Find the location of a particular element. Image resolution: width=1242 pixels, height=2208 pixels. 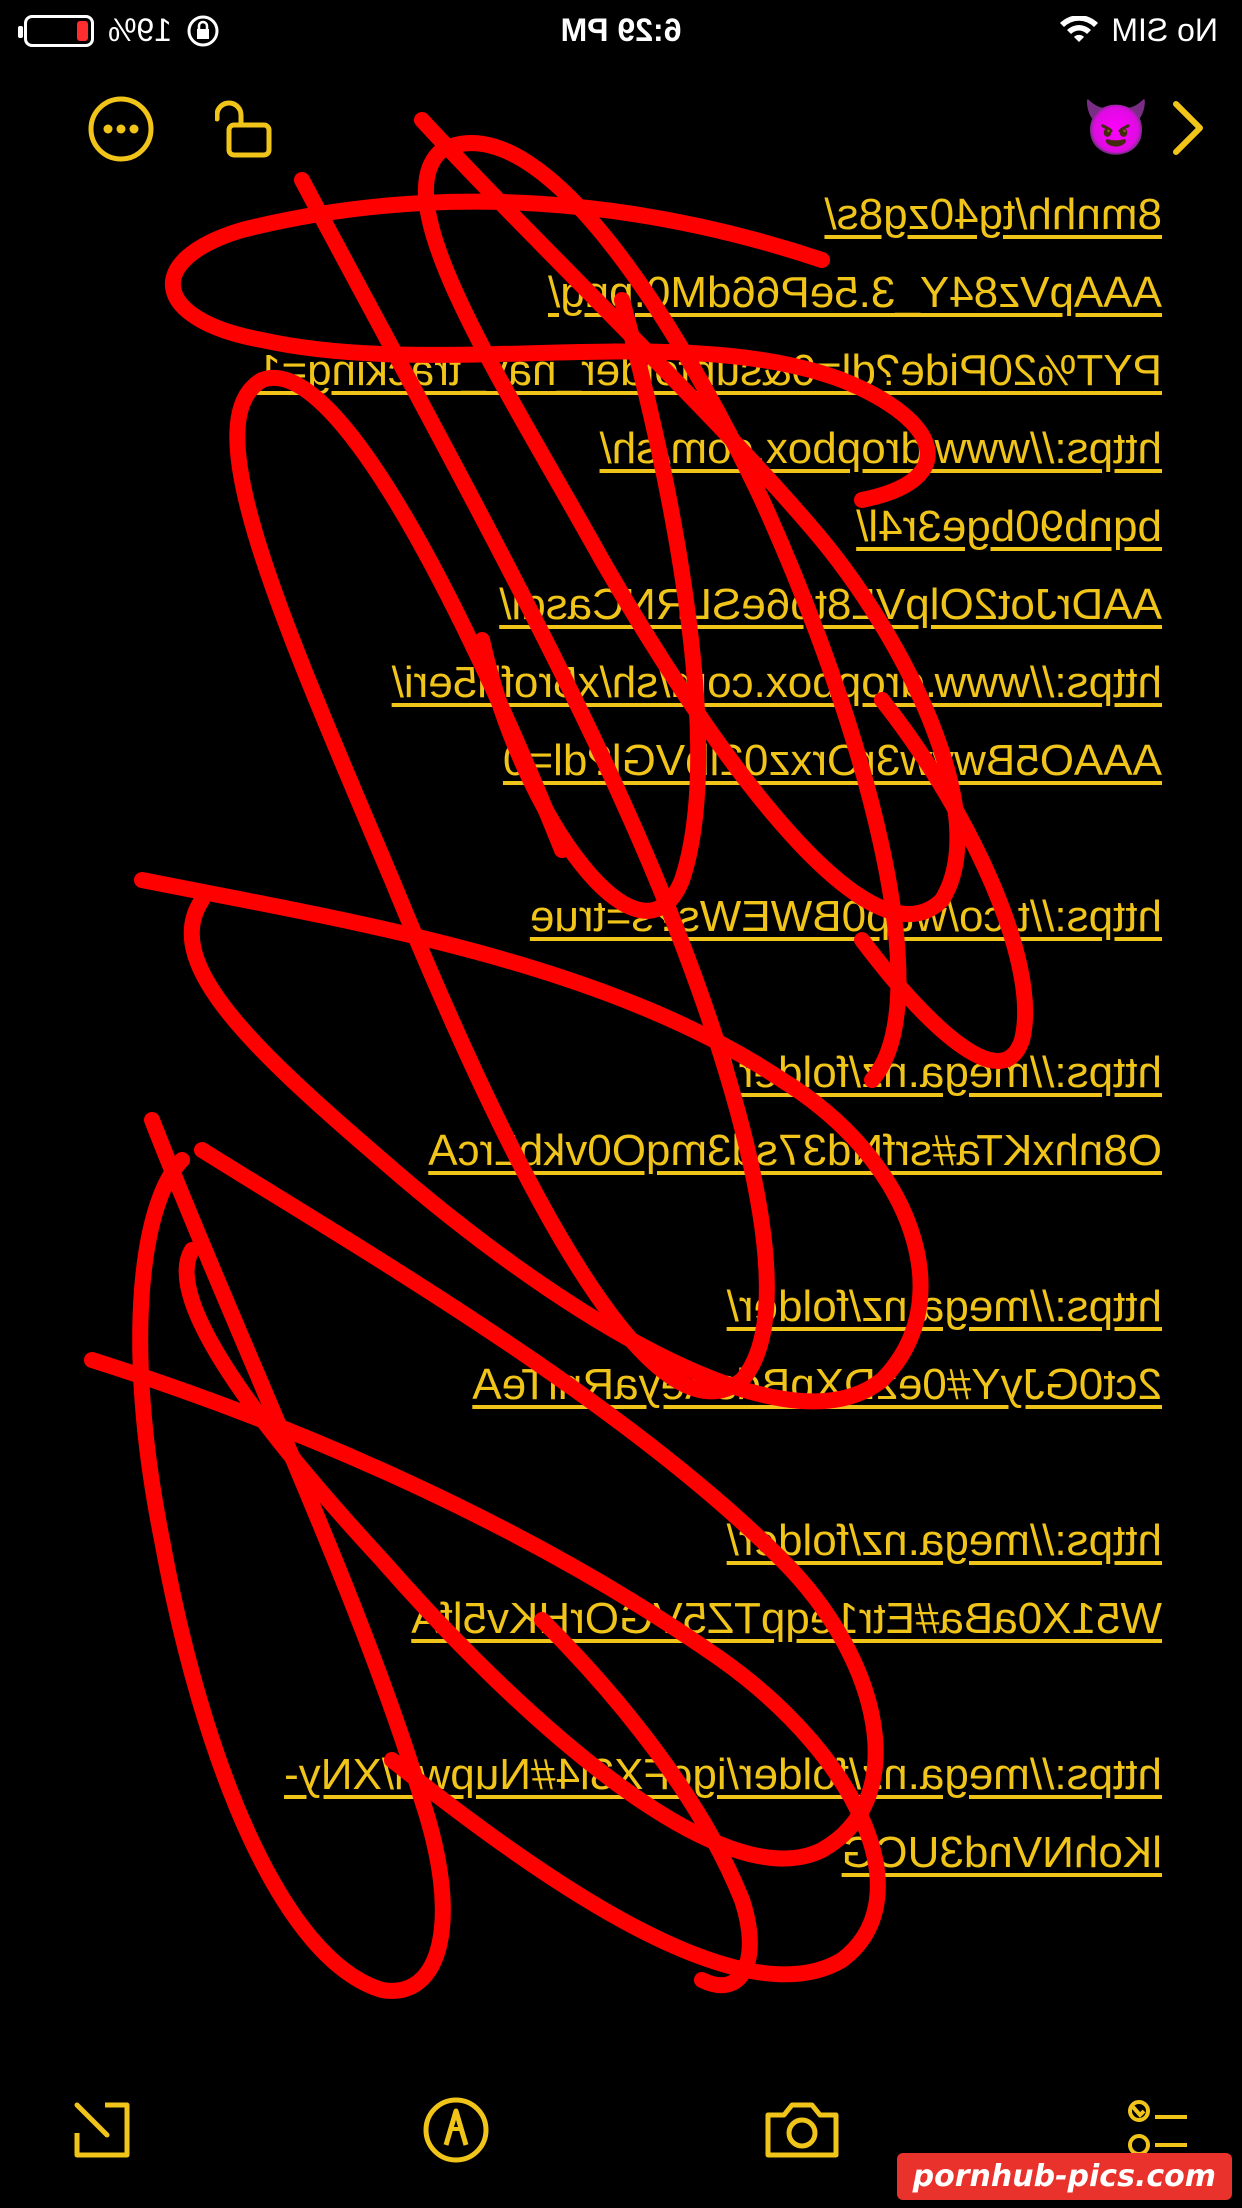

note-link-line: https://www.dropbox.com/sh/ is located at coordinates (607, 449).